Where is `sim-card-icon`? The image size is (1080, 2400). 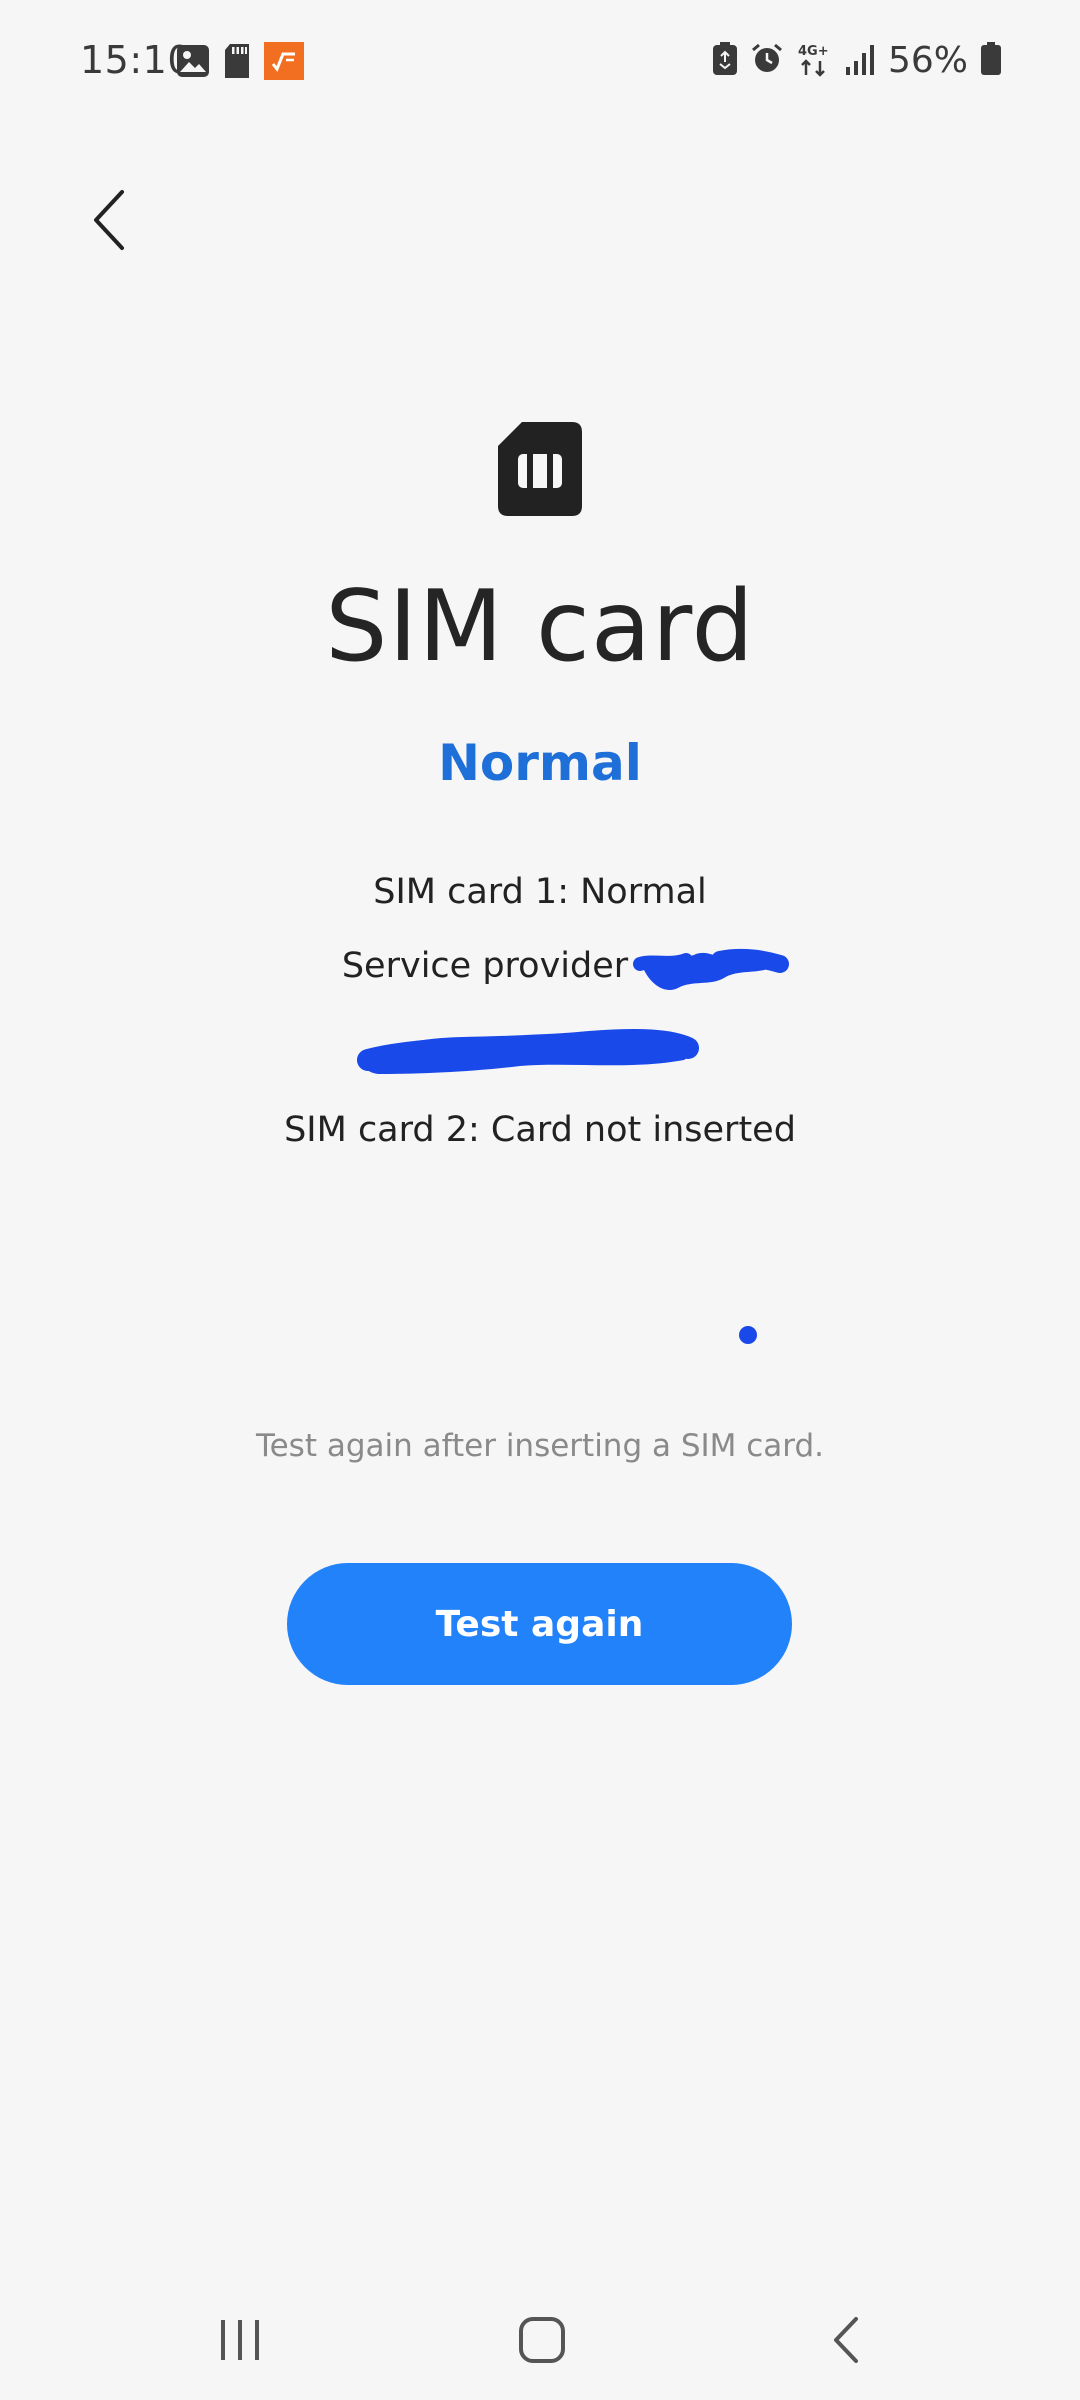
sim-card-icon is located at coordinates (540, 469).